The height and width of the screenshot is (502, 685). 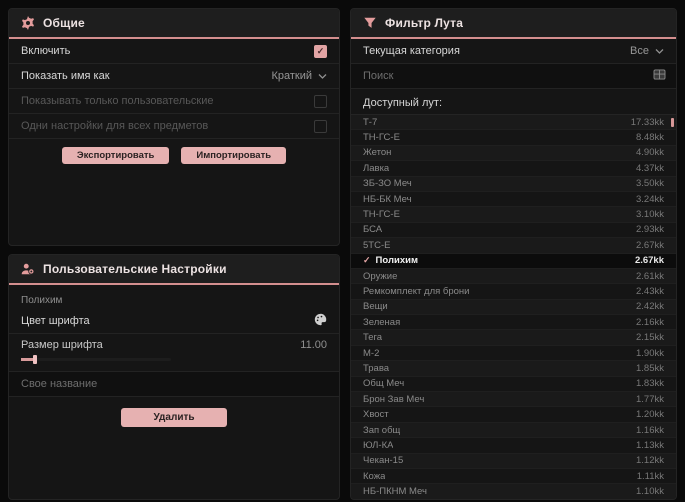 I want to click on only-custom-checkbox, so click(x=320, y=101).